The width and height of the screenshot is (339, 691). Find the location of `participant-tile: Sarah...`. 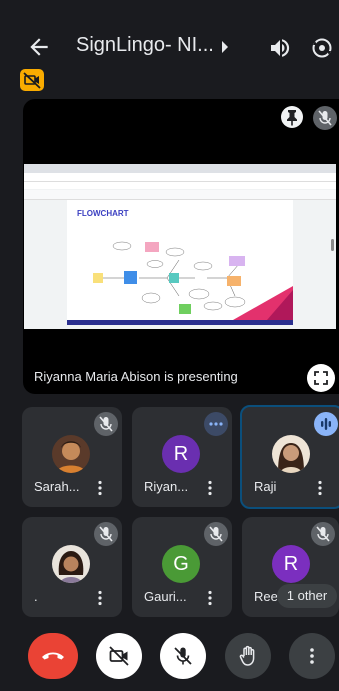

participant-tile: Sarah... is located at coordinates (72, 457).